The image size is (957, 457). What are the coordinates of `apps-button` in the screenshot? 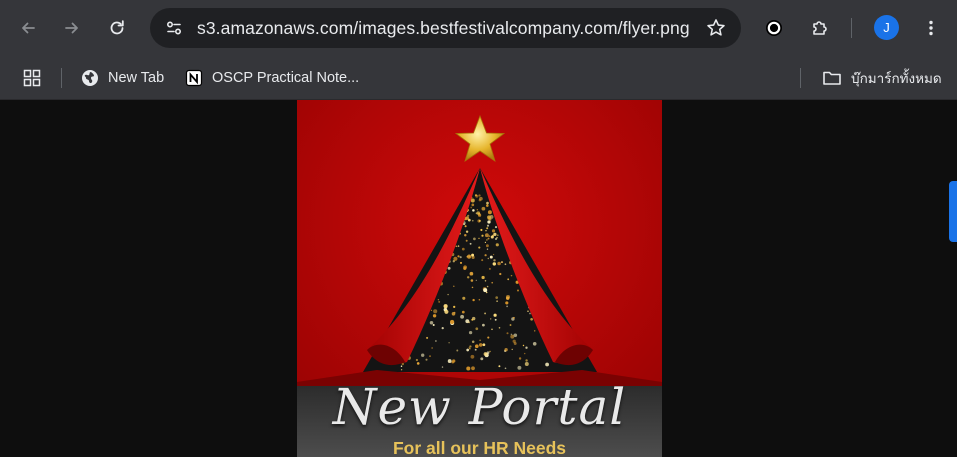 It's located at (32, 78).